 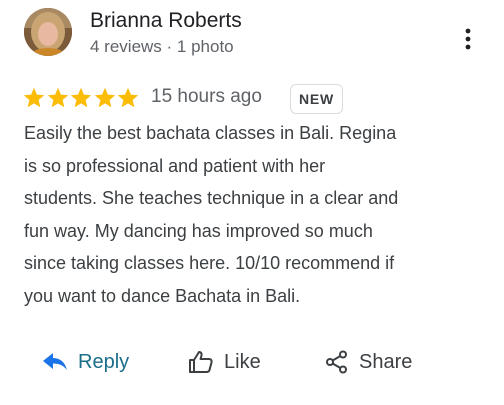 I want to click on share-label: Share, so click(x=386, y=361).